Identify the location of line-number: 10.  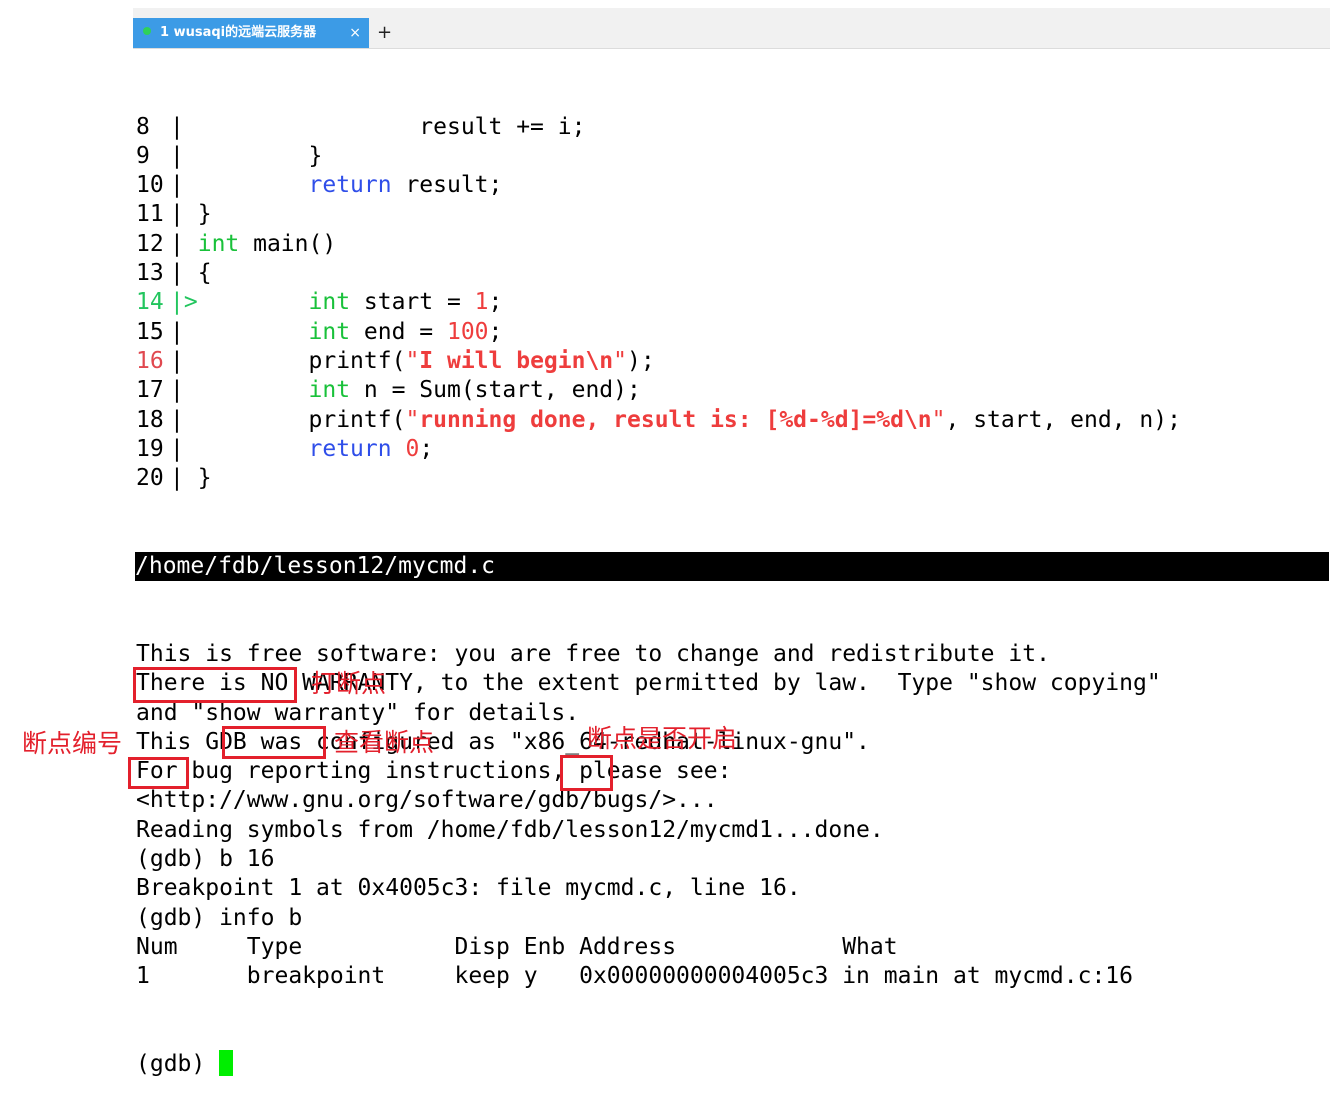
(150, 185).